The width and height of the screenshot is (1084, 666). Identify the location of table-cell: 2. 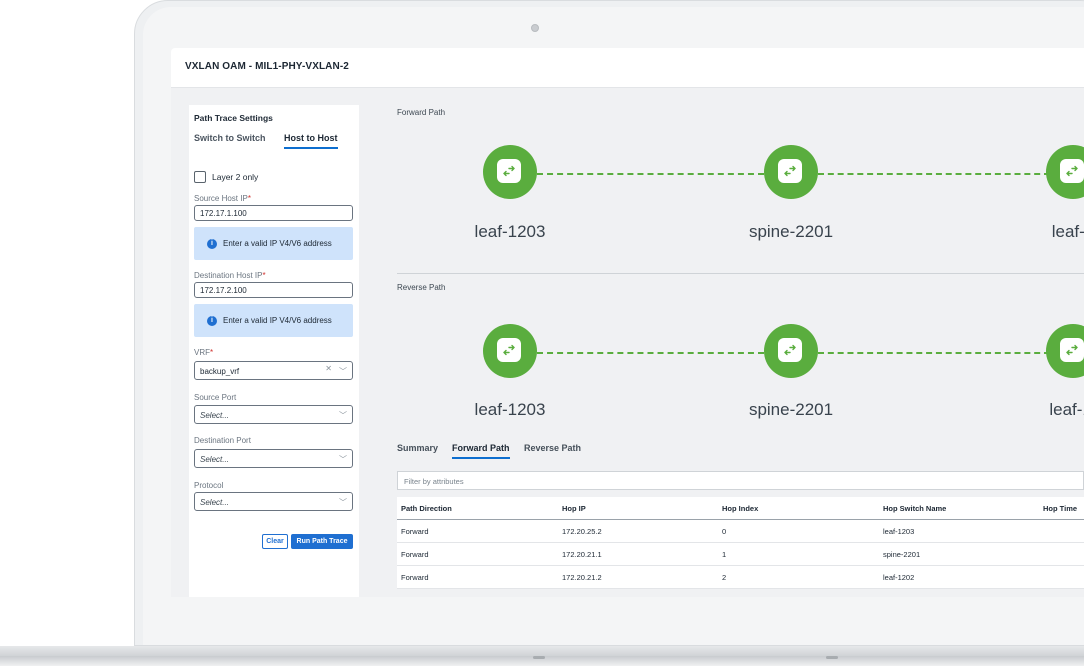
(724, 577).